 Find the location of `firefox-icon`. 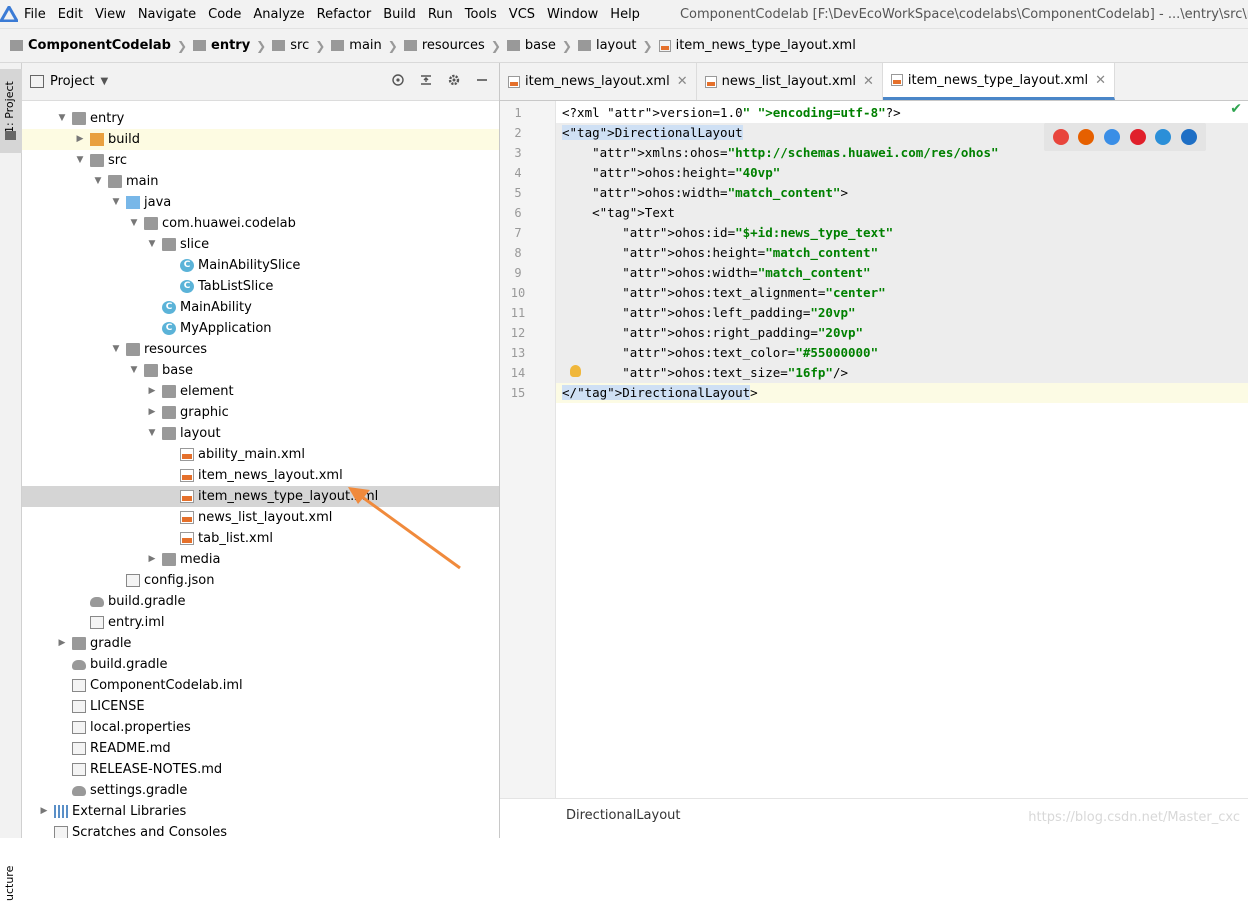

firefox-icon is located at coordinates (1086, 137).